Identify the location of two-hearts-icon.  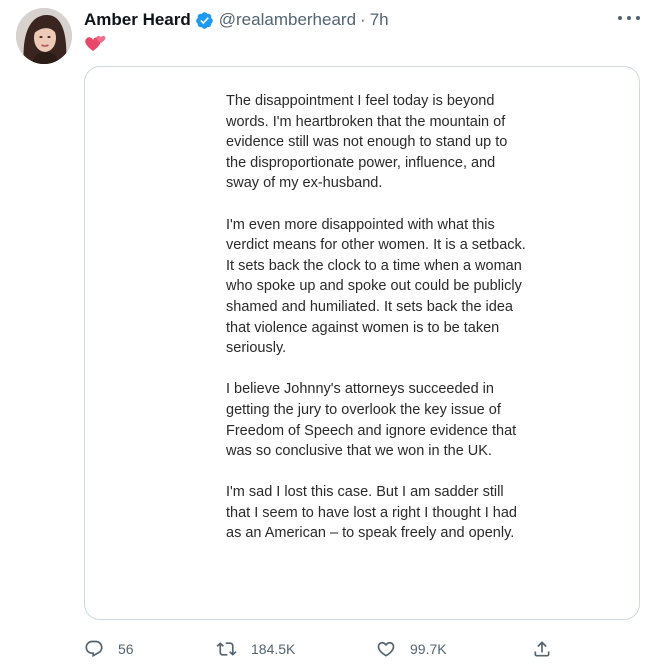
(95, 43).